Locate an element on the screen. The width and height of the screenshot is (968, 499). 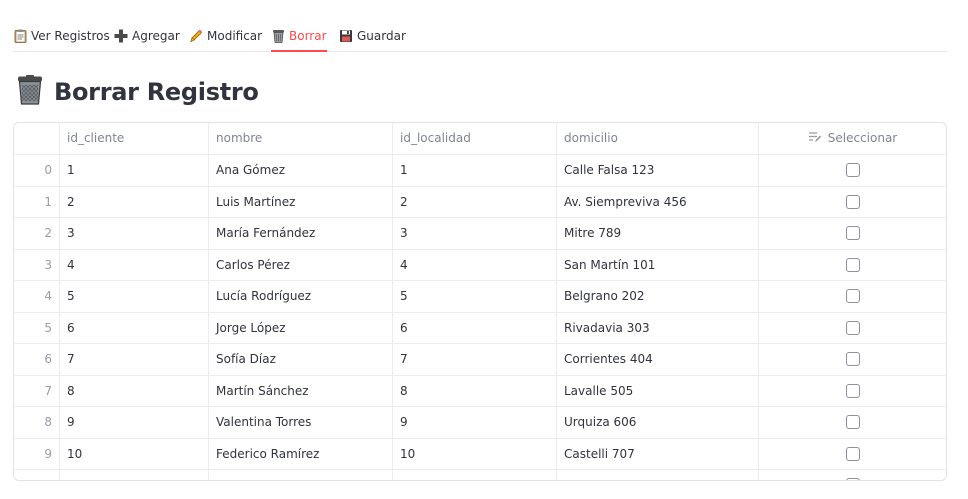
row-index: 4 is located at coordinates (37, 296).